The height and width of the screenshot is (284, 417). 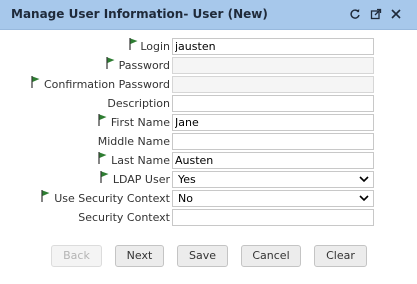 What do you see at coordinates (106, 84) in the screenshot?
I see `confirmation-password-label: Confirmation Password` at bounding box center [106, 84].